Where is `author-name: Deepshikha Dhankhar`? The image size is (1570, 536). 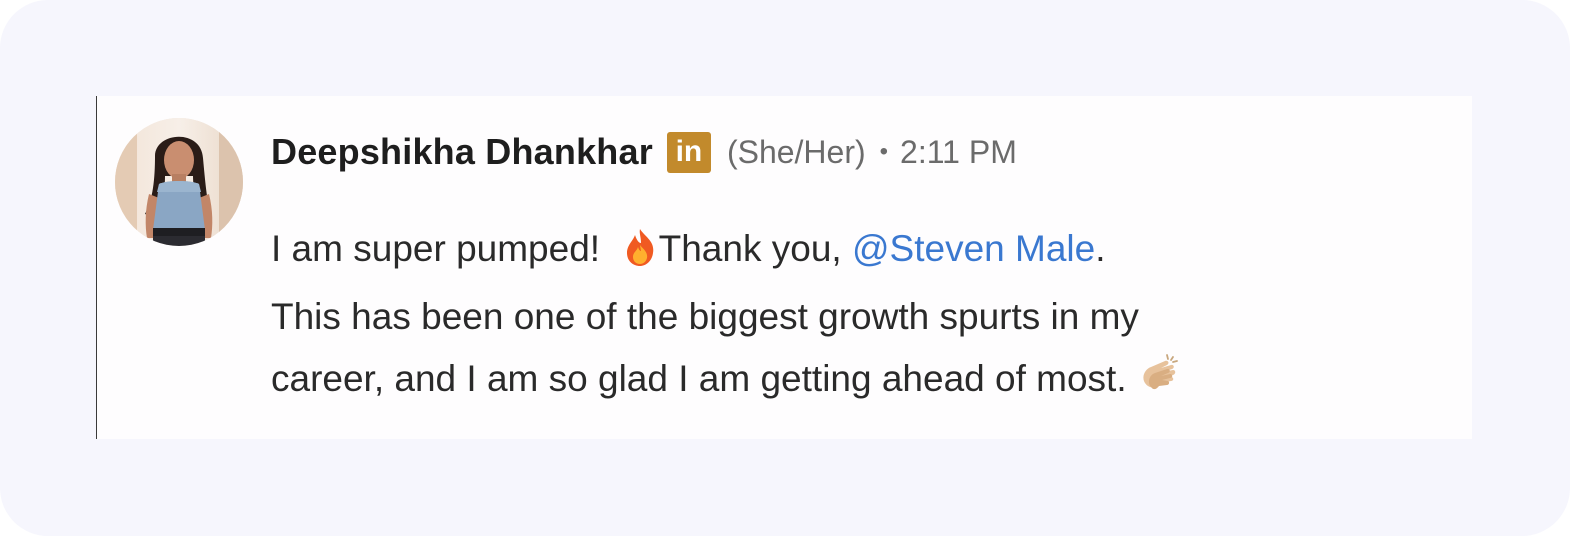
author-name: Deepshikha Dhankhar is located at coordinates (462, 152).